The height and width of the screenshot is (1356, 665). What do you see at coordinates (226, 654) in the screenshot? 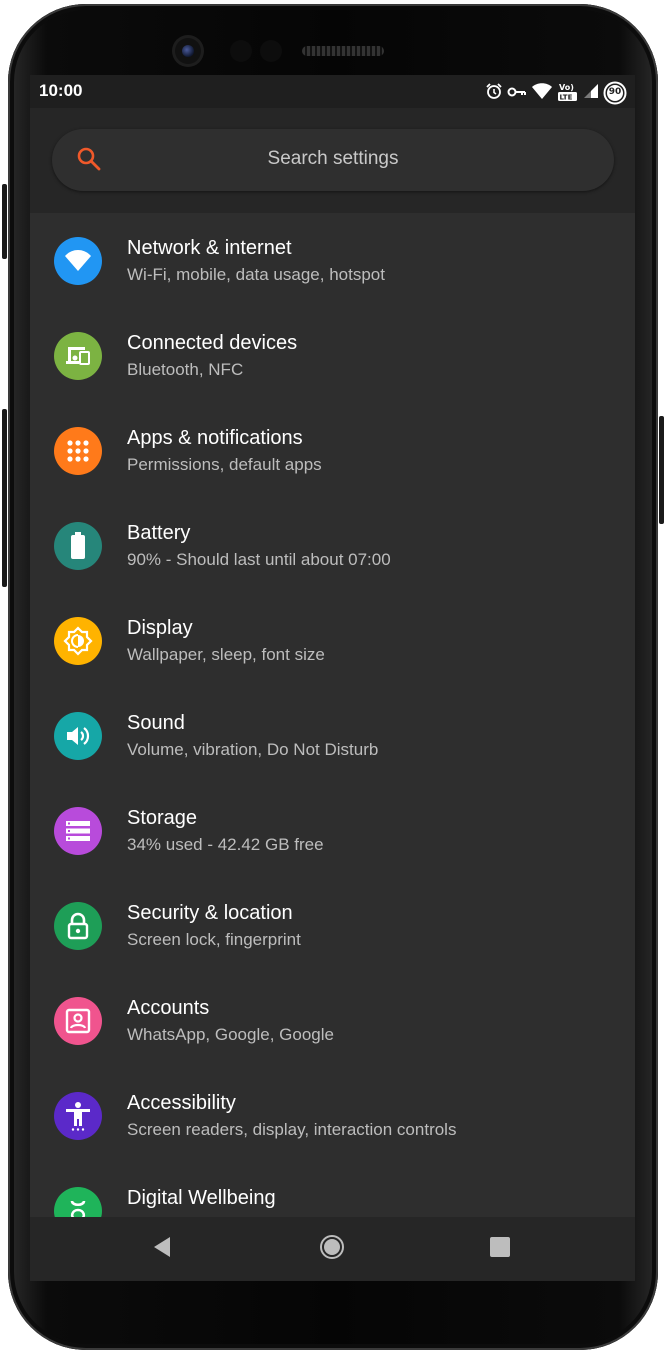
I see `settings-item-subtitle: Wallpaper, sleep, font size` at bounding box center [226, 654].